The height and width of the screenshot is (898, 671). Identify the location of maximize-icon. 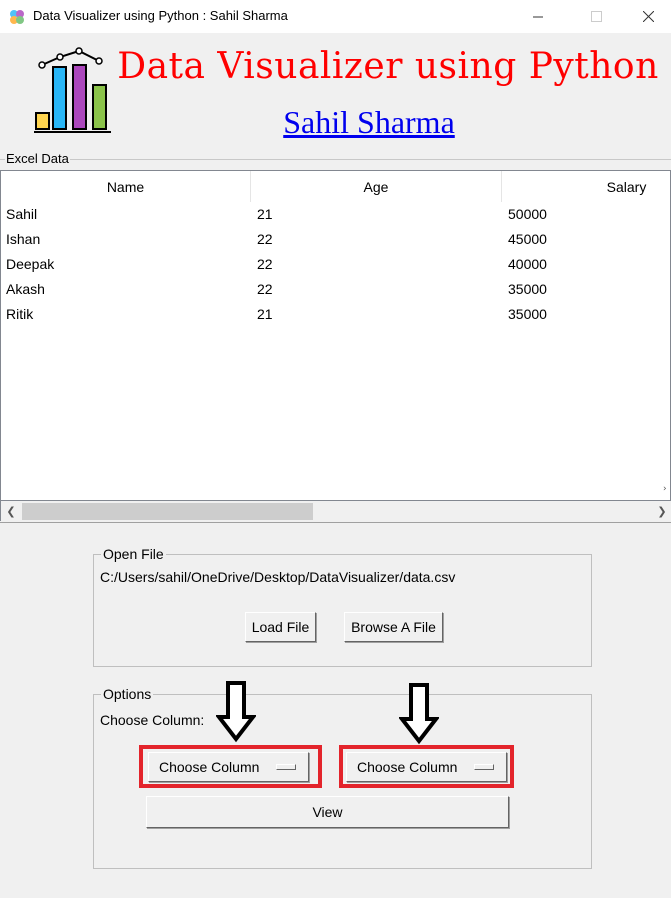
(596, 16).